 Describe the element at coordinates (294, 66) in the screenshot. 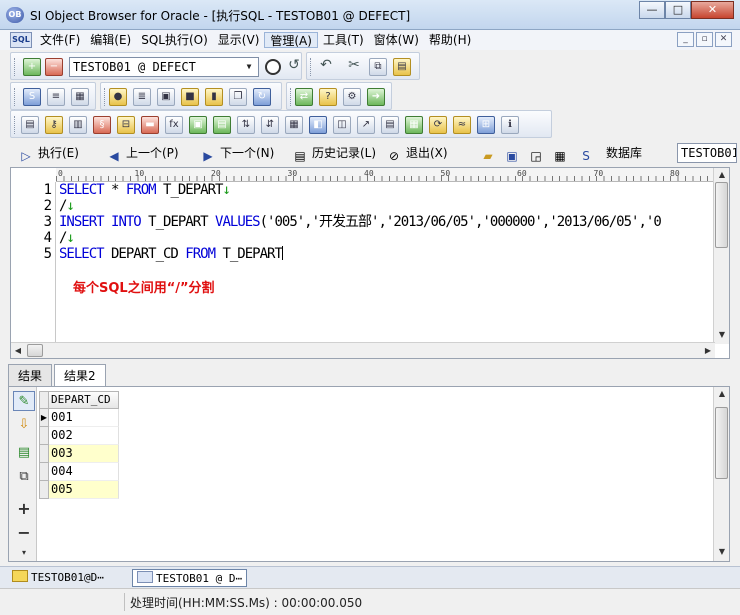

I see `rollback-icon: ↺` at that location.